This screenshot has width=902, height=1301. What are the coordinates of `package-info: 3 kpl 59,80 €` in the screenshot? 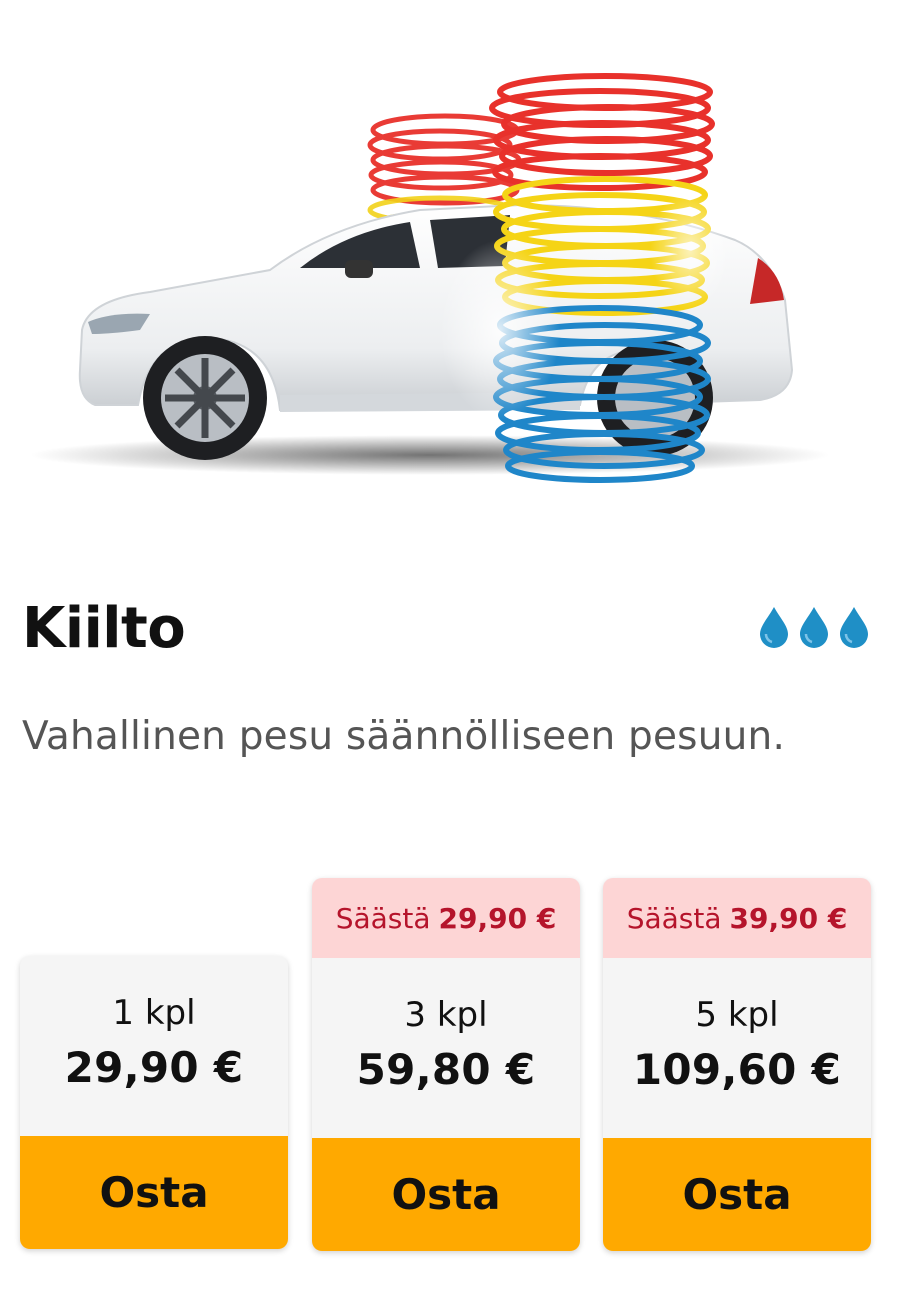 It's located at (446, 1048).